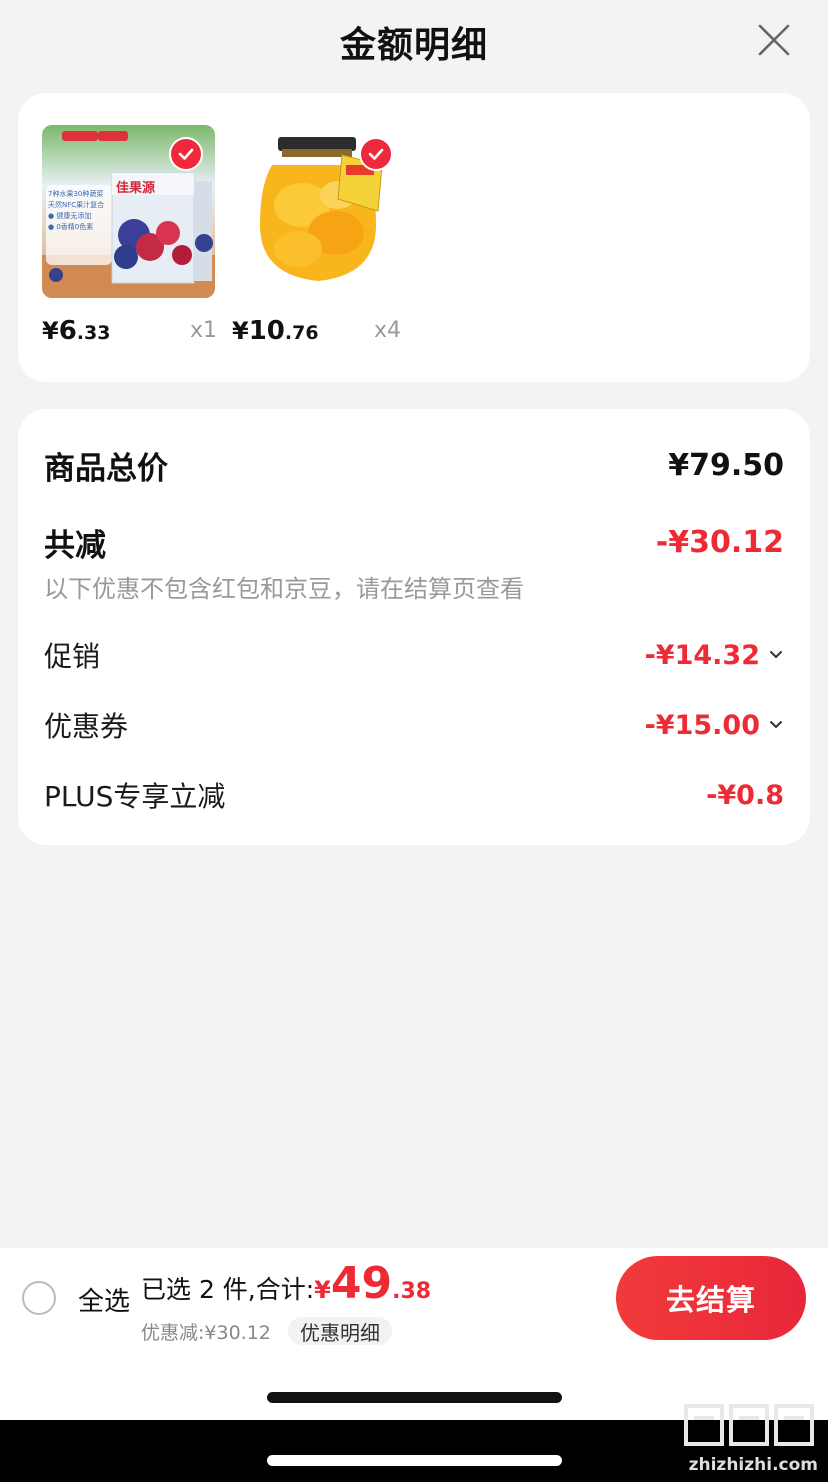 This screenshot has height=1482, width=828. I want to click on coupon-value: -¥15.00, so click(714, 725).